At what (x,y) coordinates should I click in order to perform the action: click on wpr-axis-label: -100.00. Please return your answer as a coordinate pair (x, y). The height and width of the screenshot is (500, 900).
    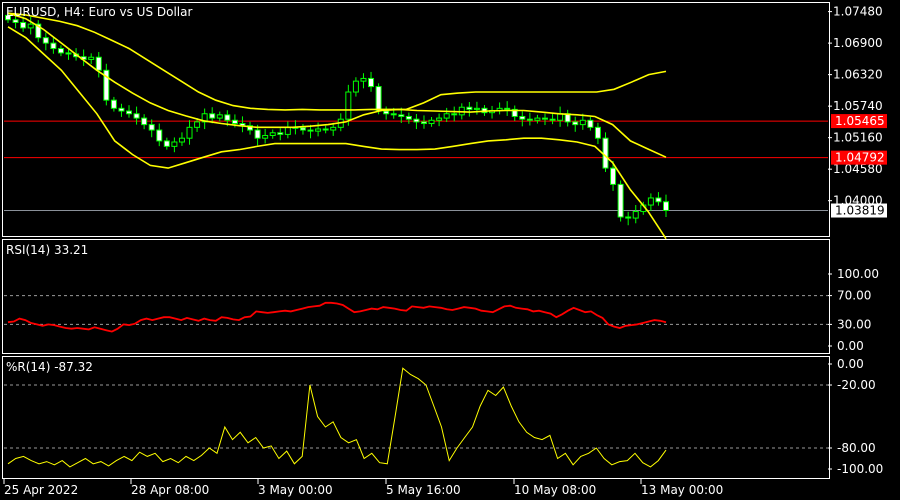
    Looking at the image, I should click on (860, 469).